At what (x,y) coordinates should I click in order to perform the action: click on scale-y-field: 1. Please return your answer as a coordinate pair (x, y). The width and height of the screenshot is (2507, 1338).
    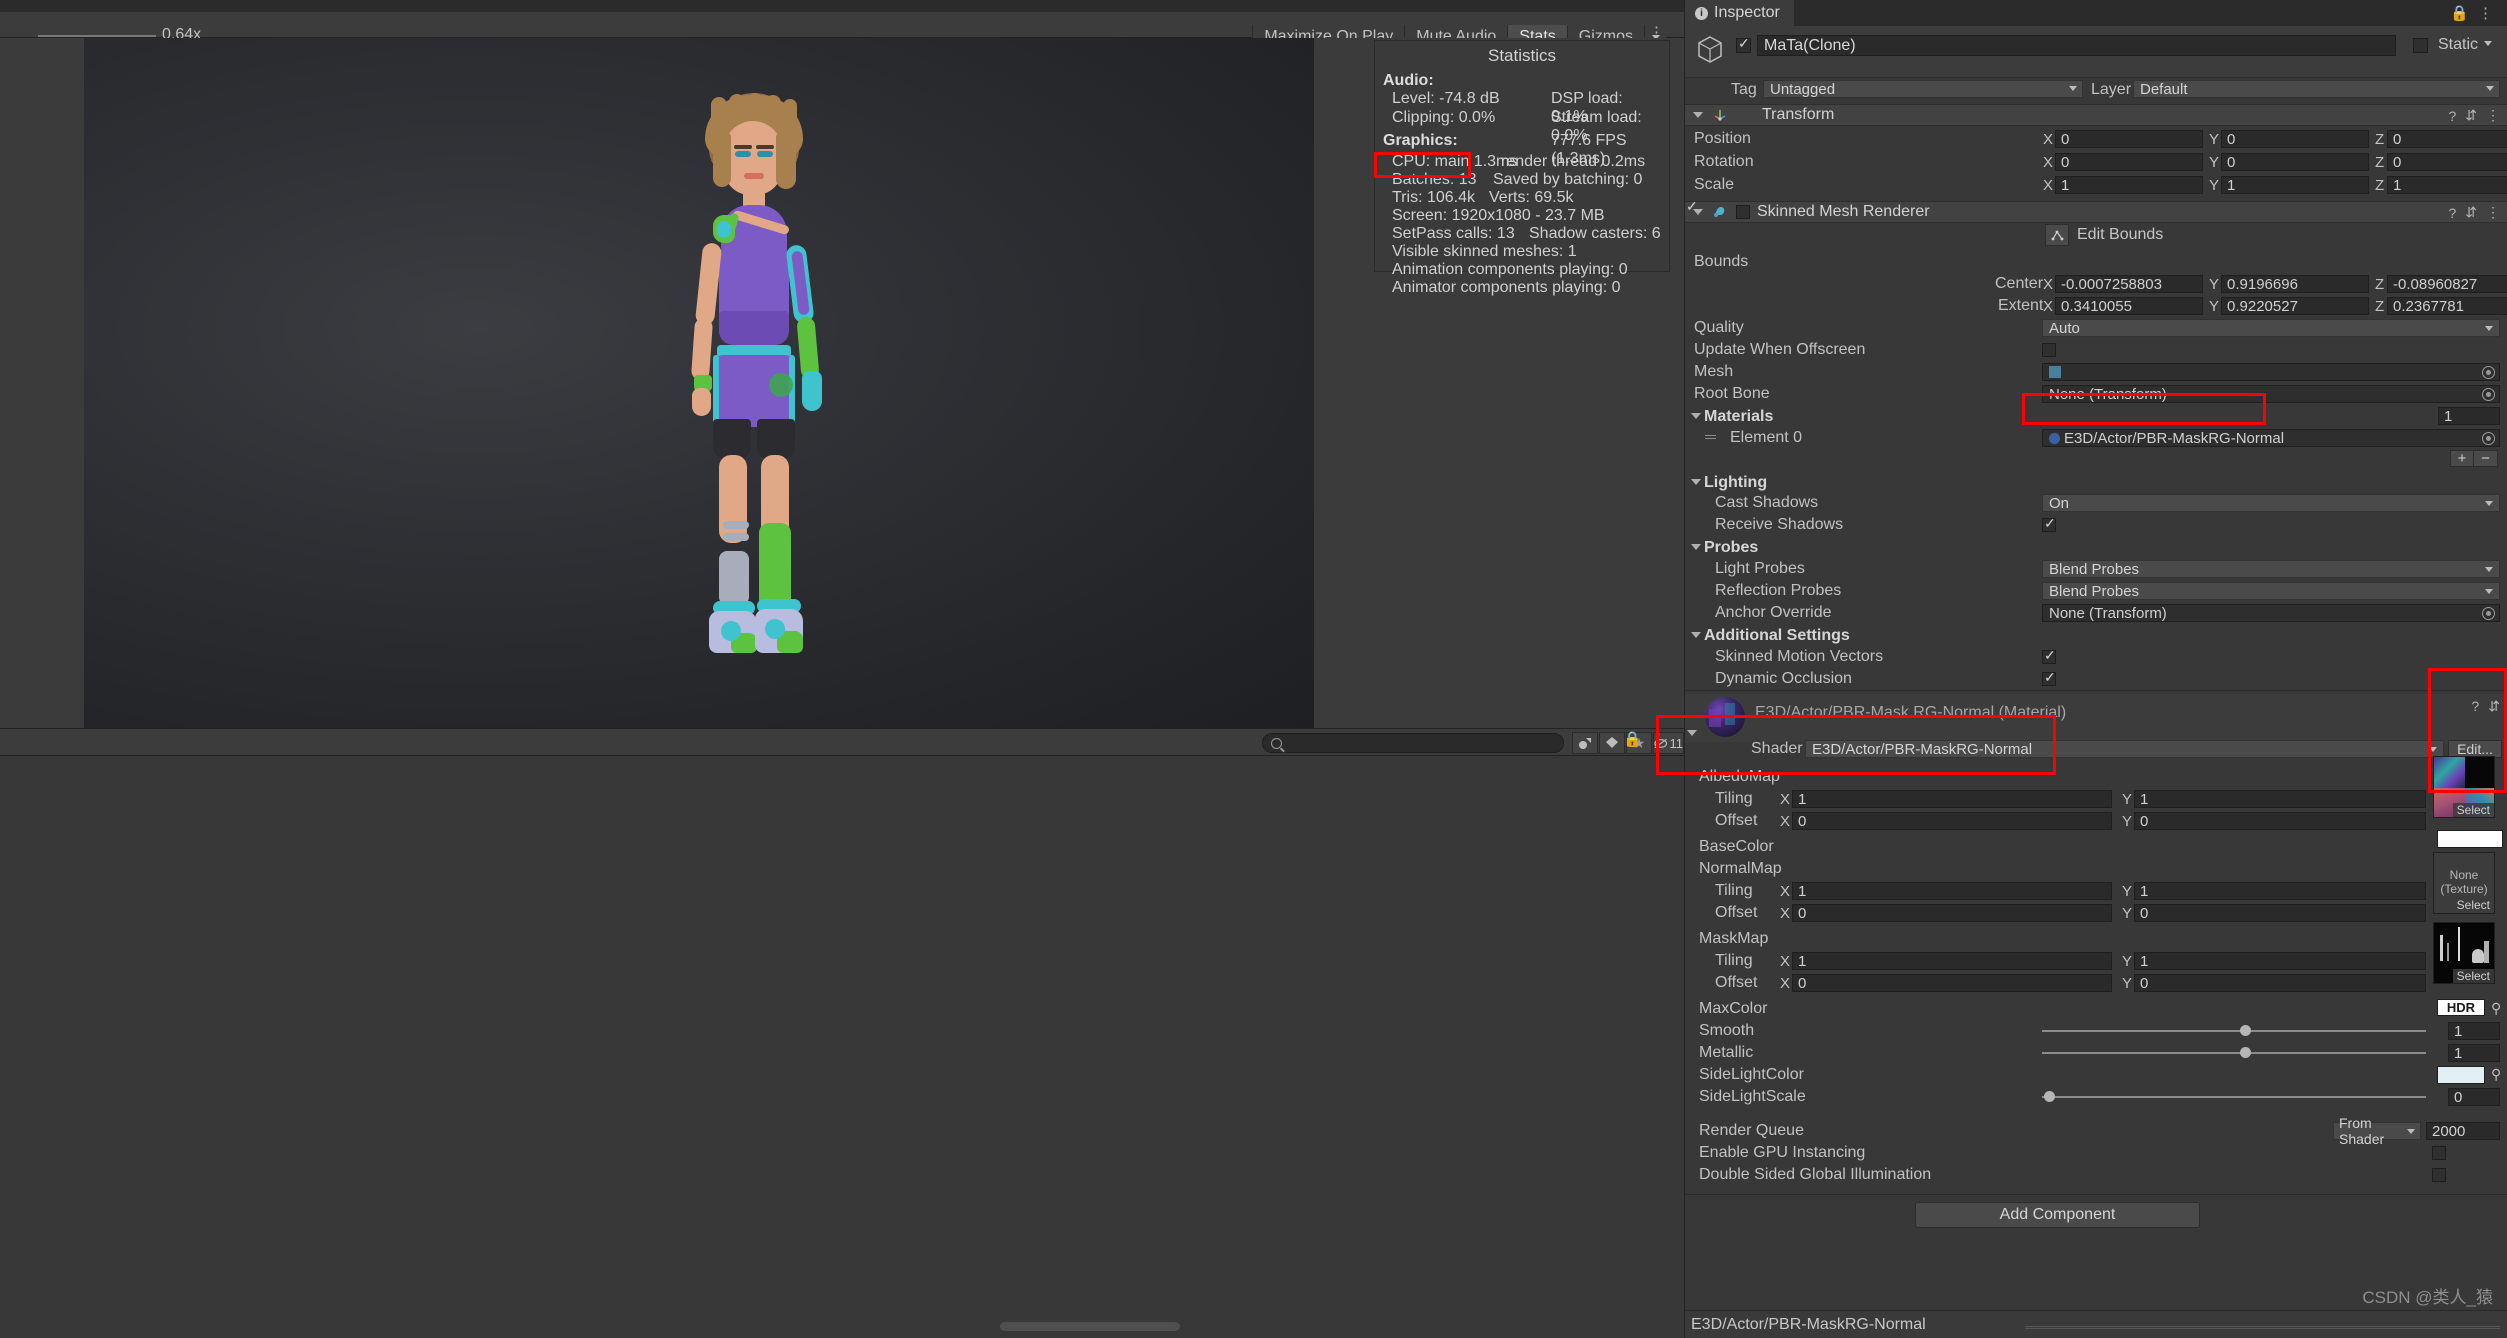
    Looking at the image, I should click on (2295, 185).